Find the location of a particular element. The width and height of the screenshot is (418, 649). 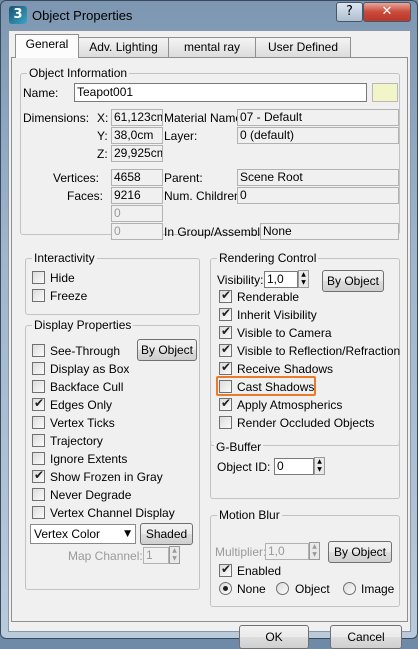

render-occluded-objects-checkbox is located at coordinates (225, 422).